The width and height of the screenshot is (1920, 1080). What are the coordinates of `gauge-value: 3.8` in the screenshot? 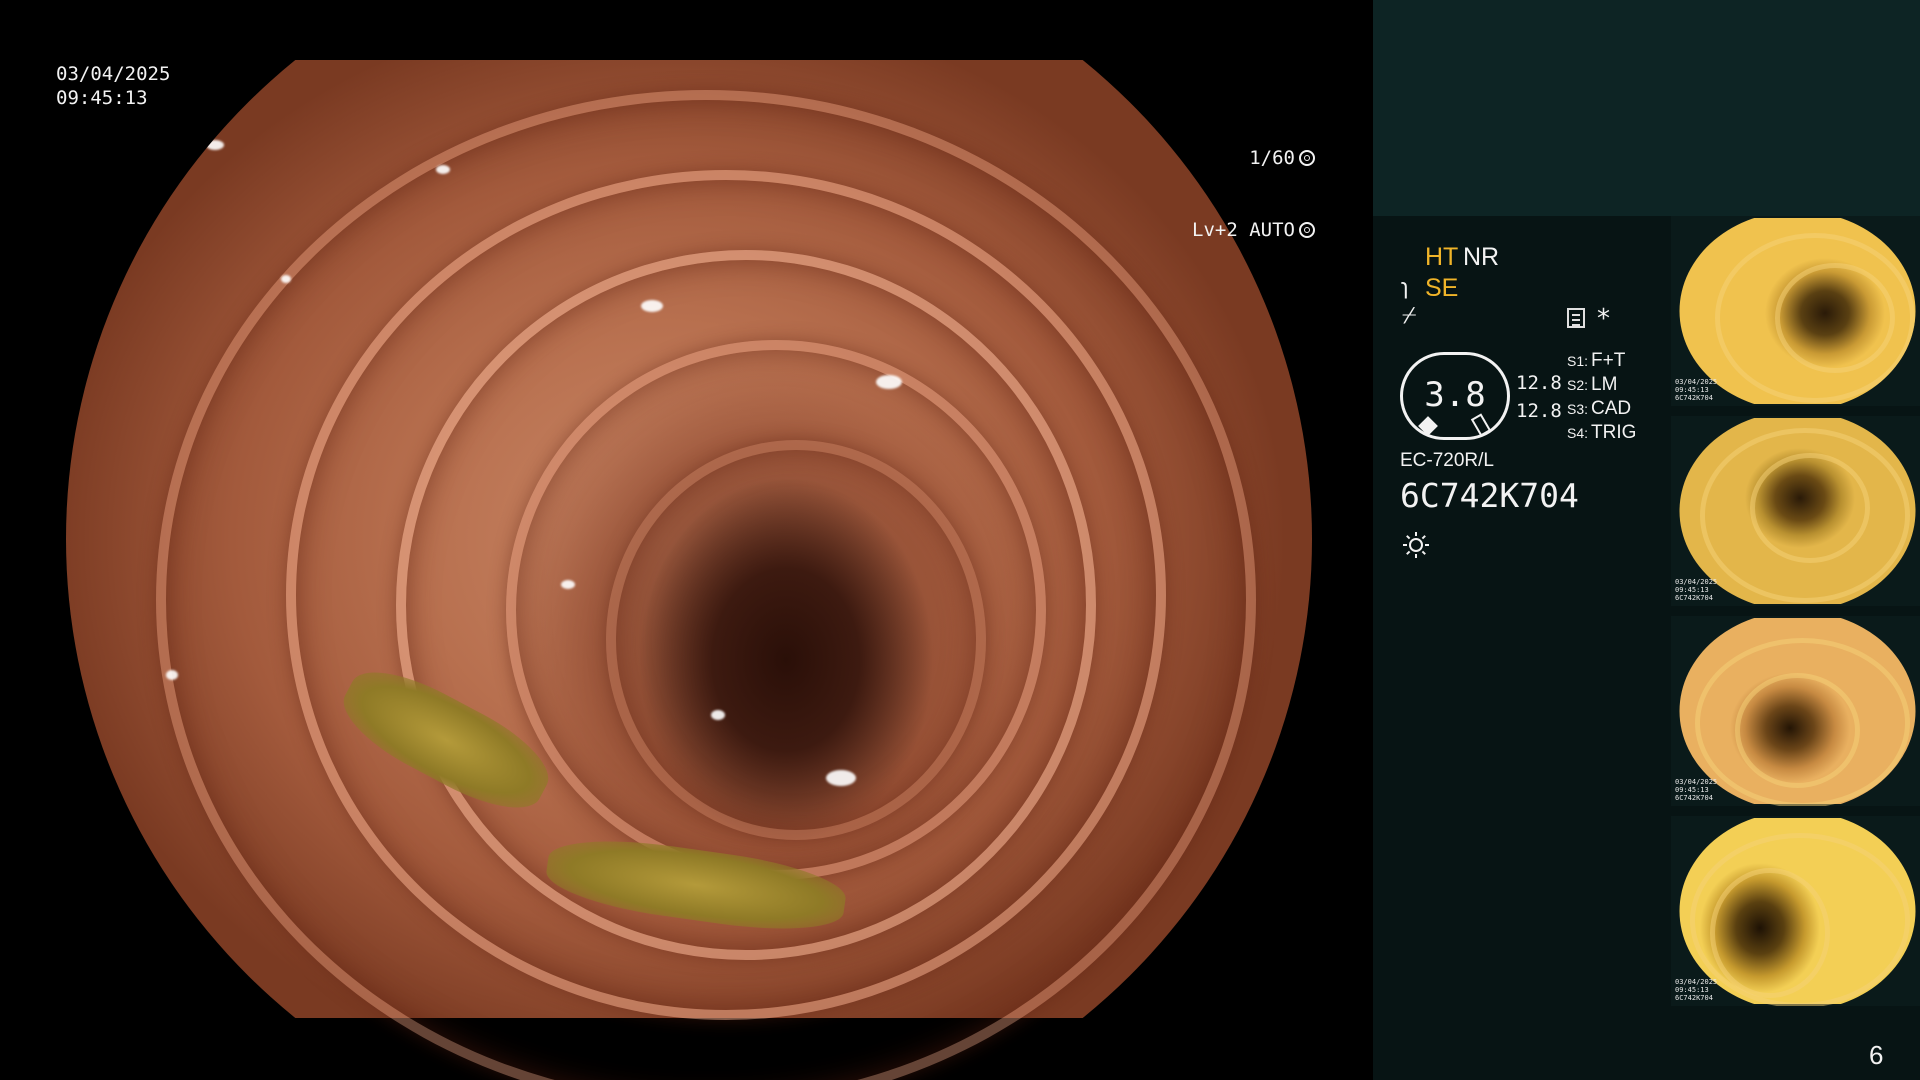 It's located at (1455, 395).